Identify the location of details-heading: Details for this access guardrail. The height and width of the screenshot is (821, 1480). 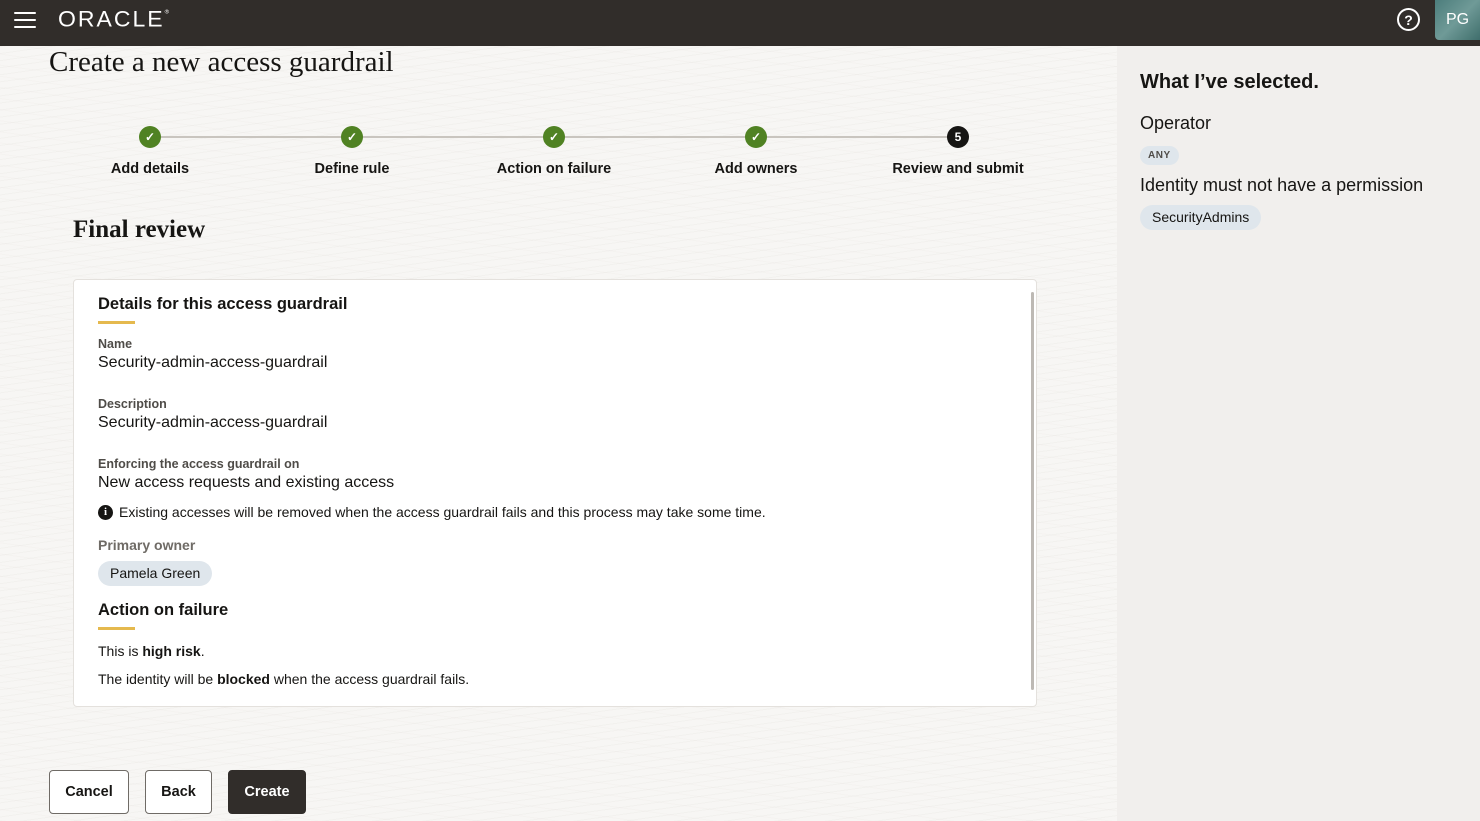
(223, 304).